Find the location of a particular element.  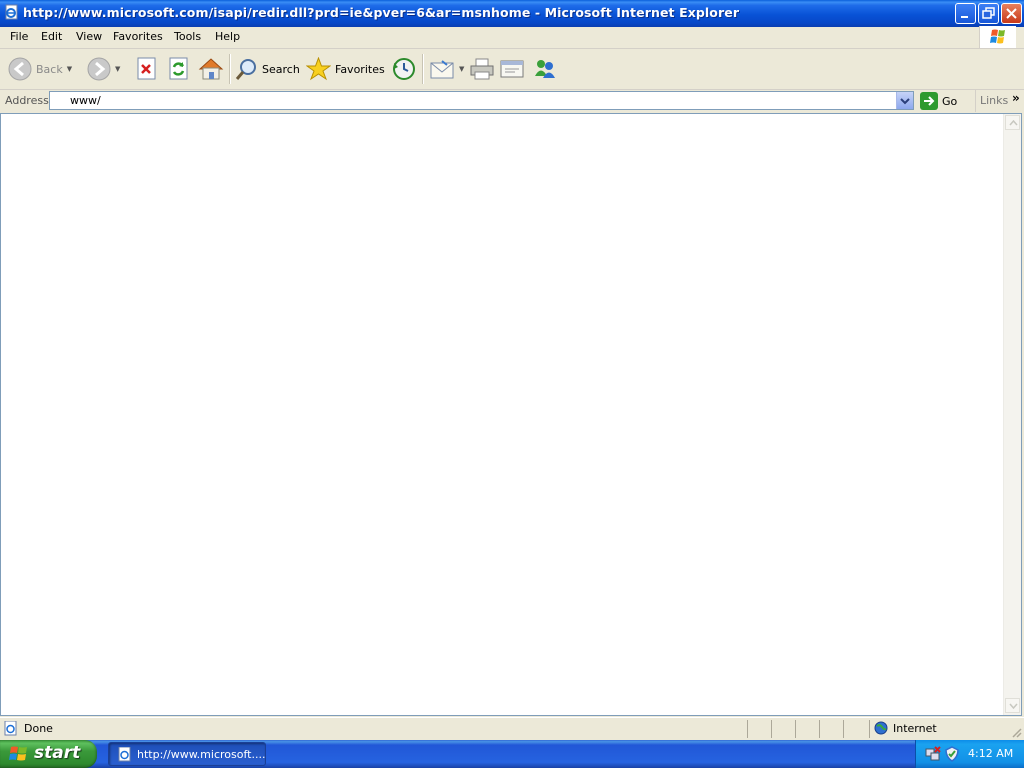

system-tray: 4:12 AM is located at coordinates (969, 754).